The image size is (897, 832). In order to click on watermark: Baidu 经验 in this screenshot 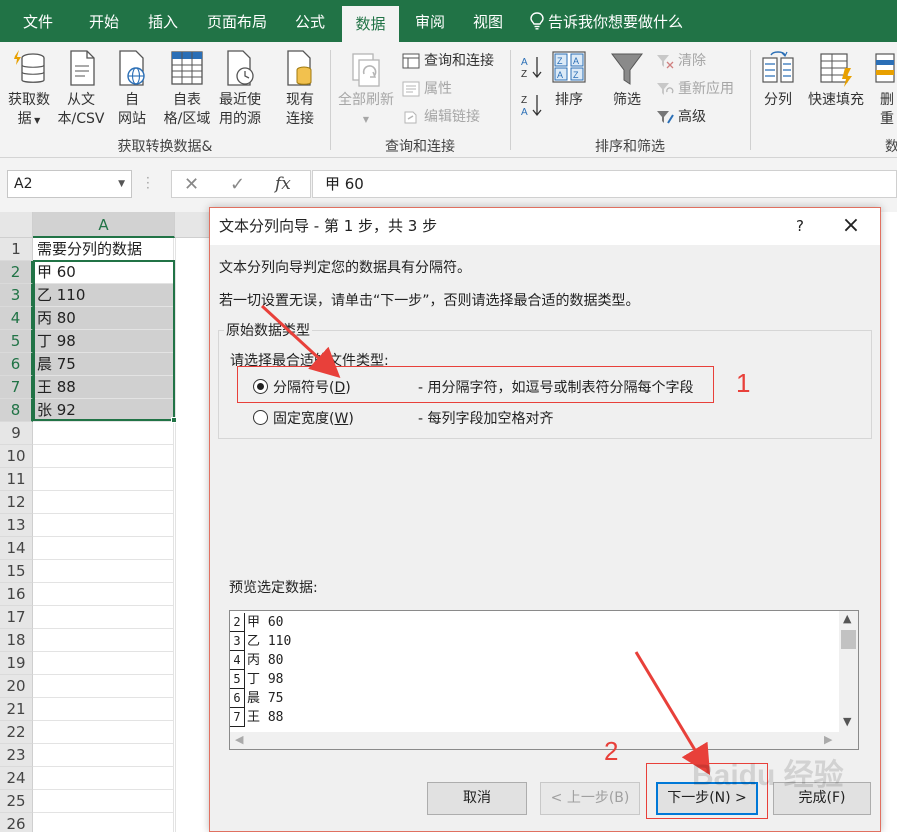, I will do `click(768, 775)`.